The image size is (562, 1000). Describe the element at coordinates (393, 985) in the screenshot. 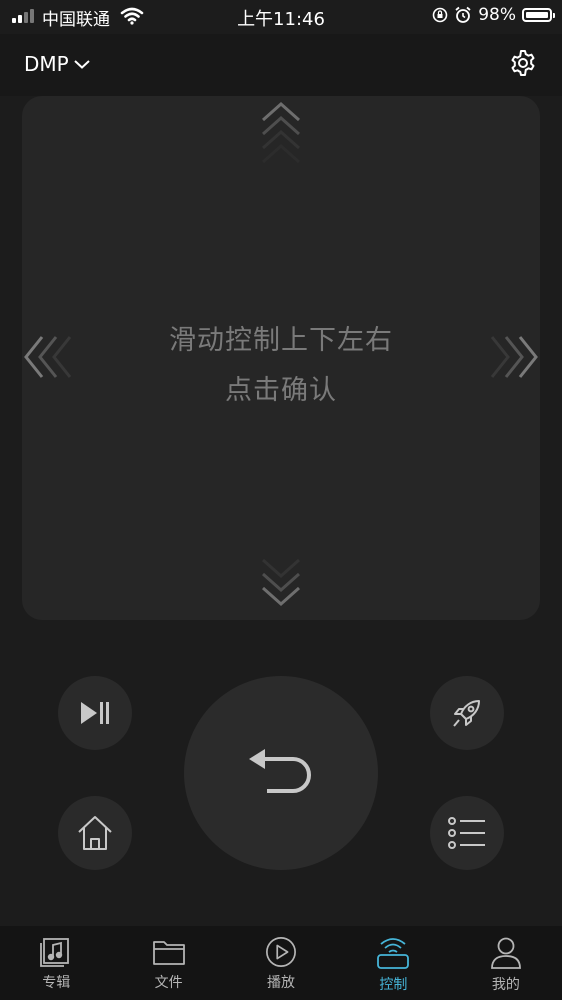

I see `tab-label: 控制` at that location.